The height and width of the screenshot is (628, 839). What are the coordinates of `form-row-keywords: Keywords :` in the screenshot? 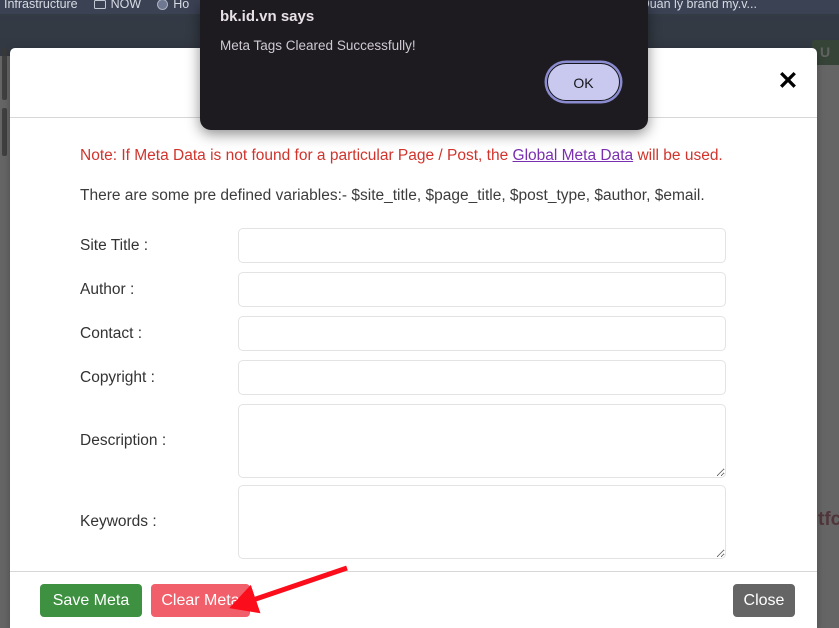 It's located at (413, 522).